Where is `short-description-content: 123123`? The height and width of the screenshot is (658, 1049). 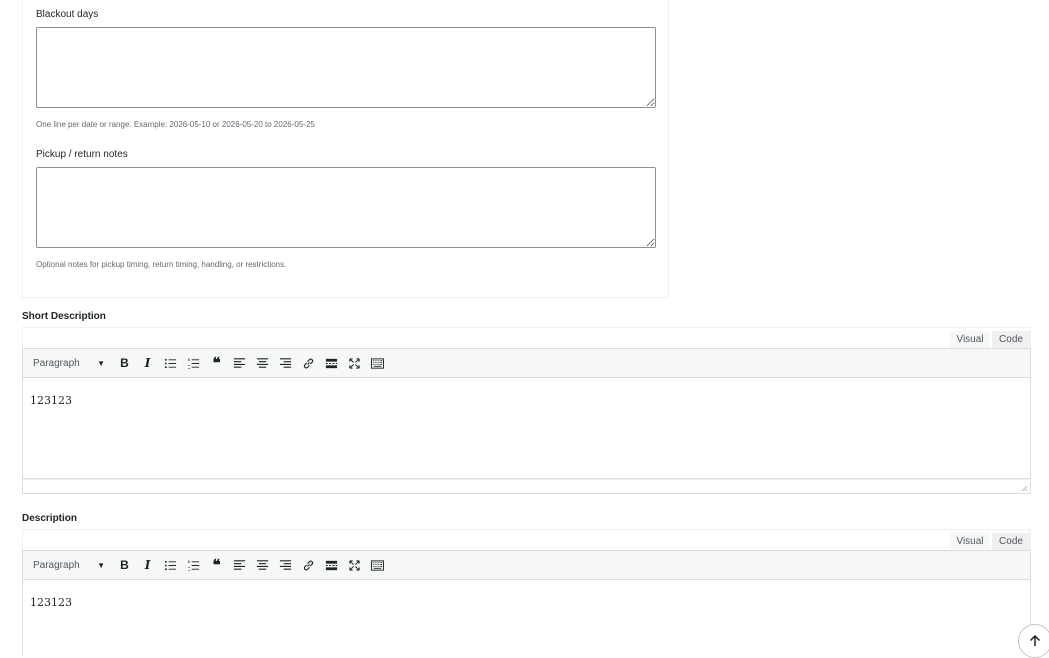
short-description-content: 123123 is located at coordinates (526, 428).